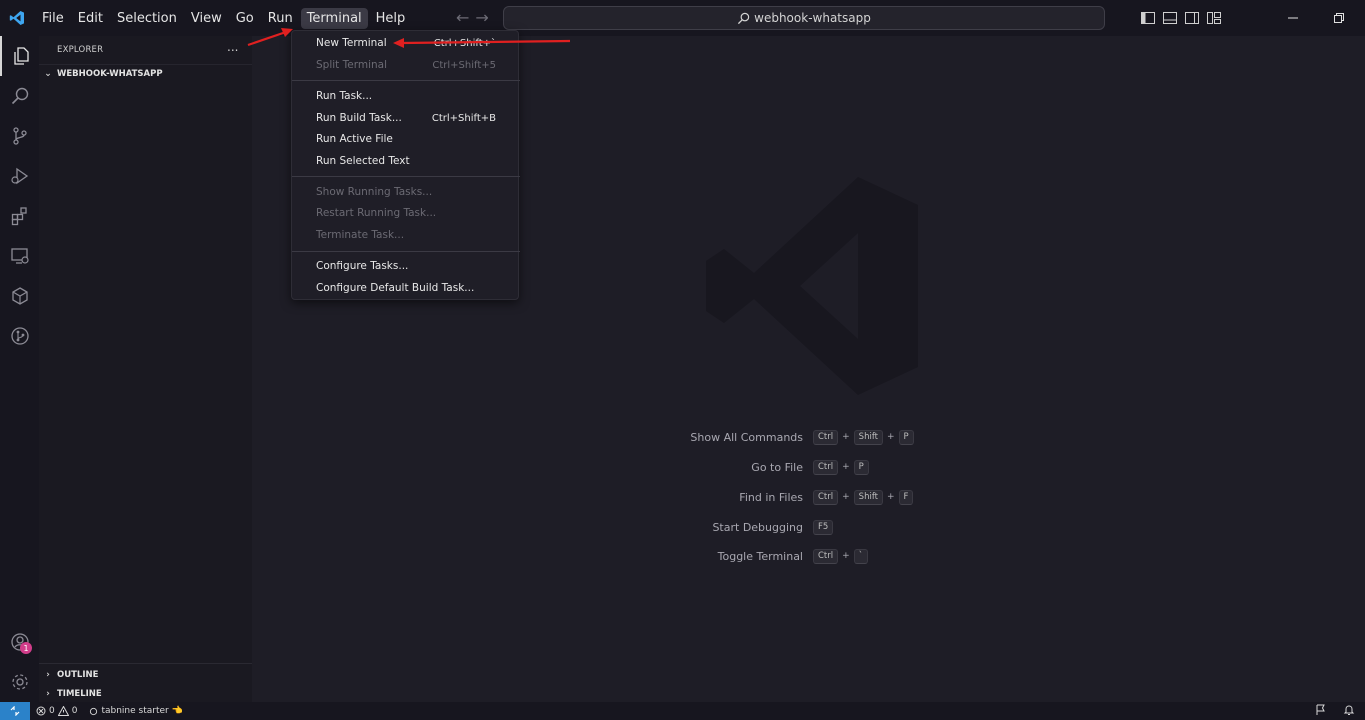 The image size is (1365, 720). Describe the element at coordinates (1293, 18) in the screenshot. I see `minimize-icon` at that location.